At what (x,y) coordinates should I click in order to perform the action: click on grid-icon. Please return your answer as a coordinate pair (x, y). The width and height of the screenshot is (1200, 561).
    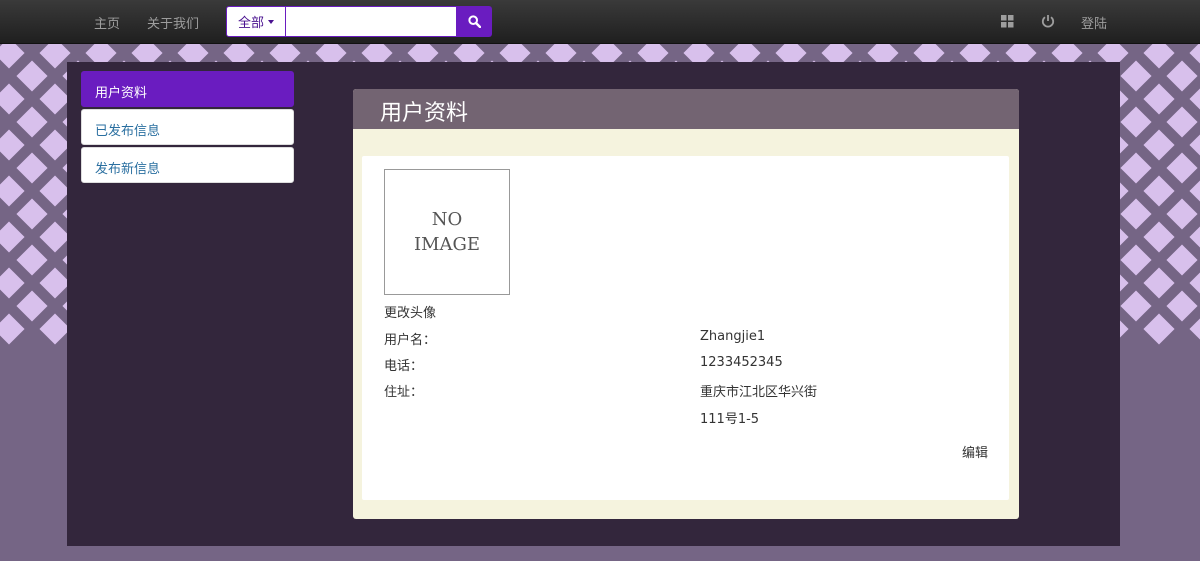
    Looking at the image, I should click on (1007, 23).